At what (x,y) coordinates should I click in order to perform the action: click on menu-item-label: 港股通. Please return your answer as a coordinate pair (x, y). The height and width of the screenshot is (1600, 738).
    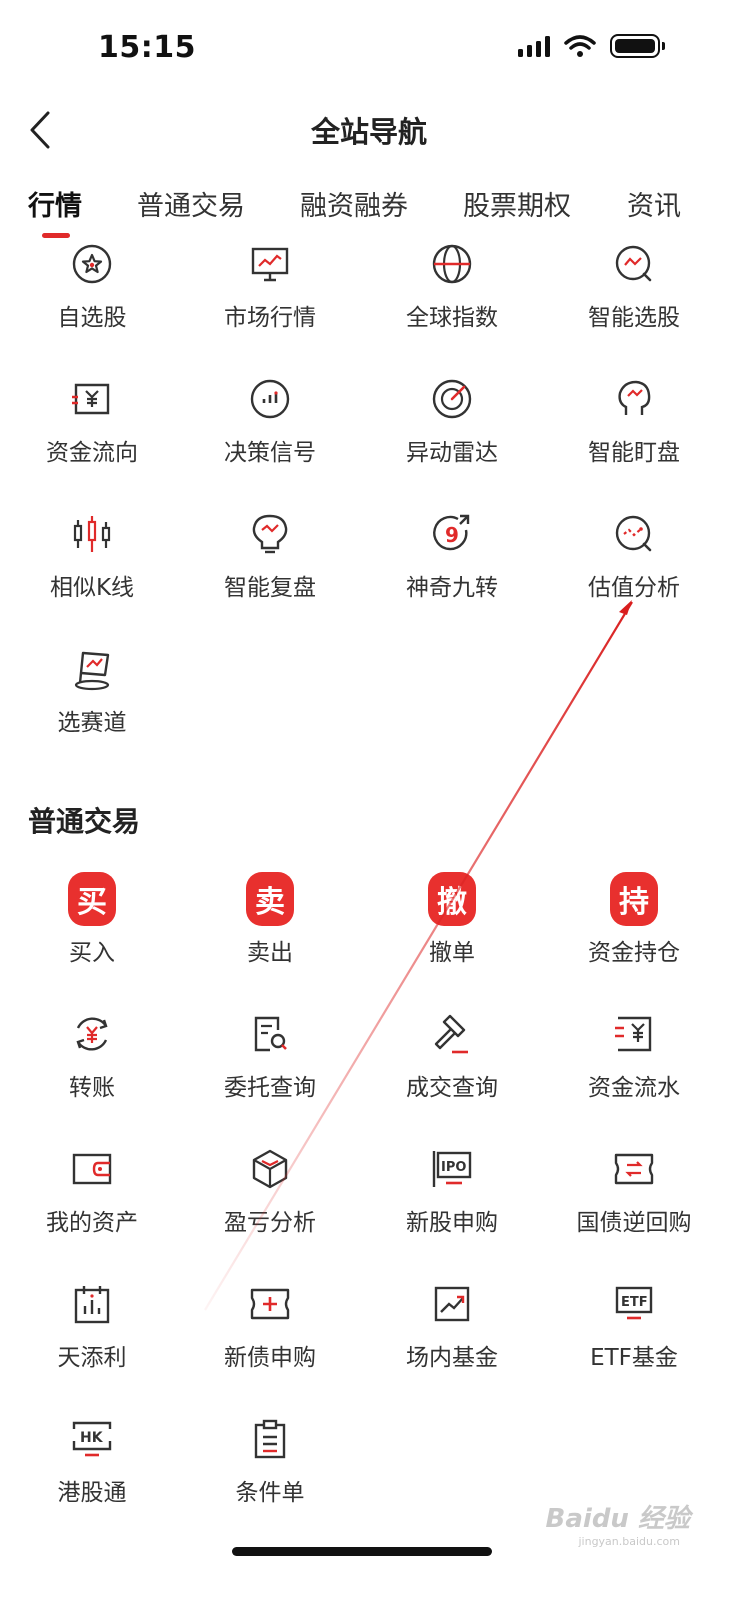
    Looking at the image, I should click on (92, 1493).